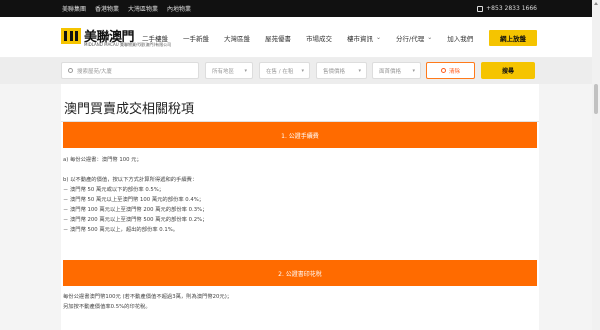 This screenshot has height=330, width=600. What do you see at coordinates (71, 36) in the screenshot?
I see `logo-mark-icon` at bounding box center [71, 36].